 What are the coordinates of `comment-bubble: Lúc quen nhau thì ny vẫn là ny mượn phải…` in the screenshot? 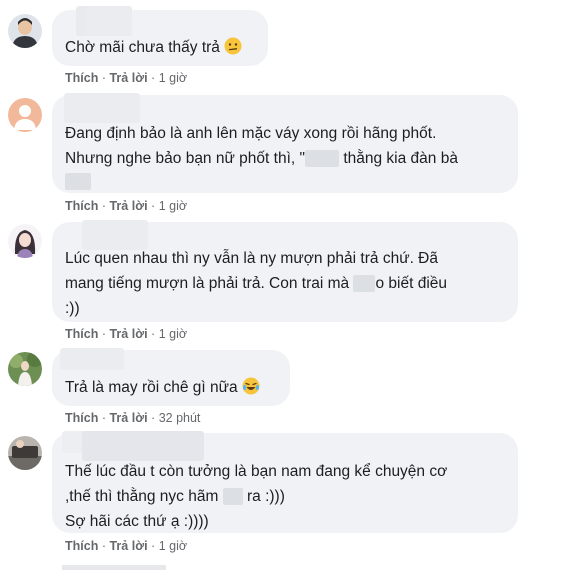 It's located at (285, 271).